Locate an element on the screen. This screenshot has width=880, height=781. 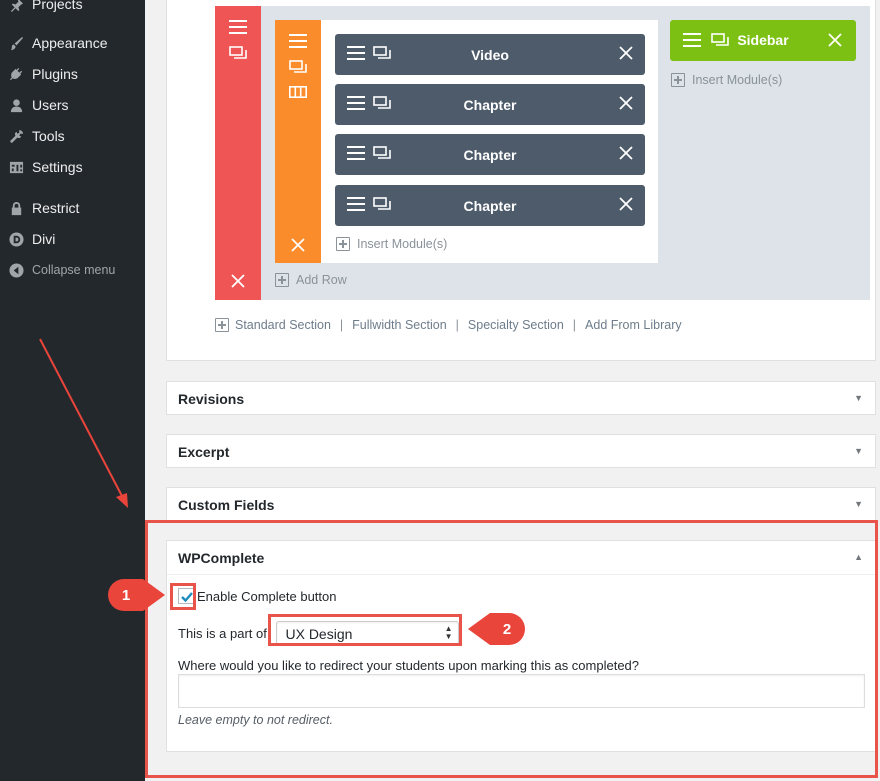
menu-item-projects: Projects is located at coordinates (72, 8).